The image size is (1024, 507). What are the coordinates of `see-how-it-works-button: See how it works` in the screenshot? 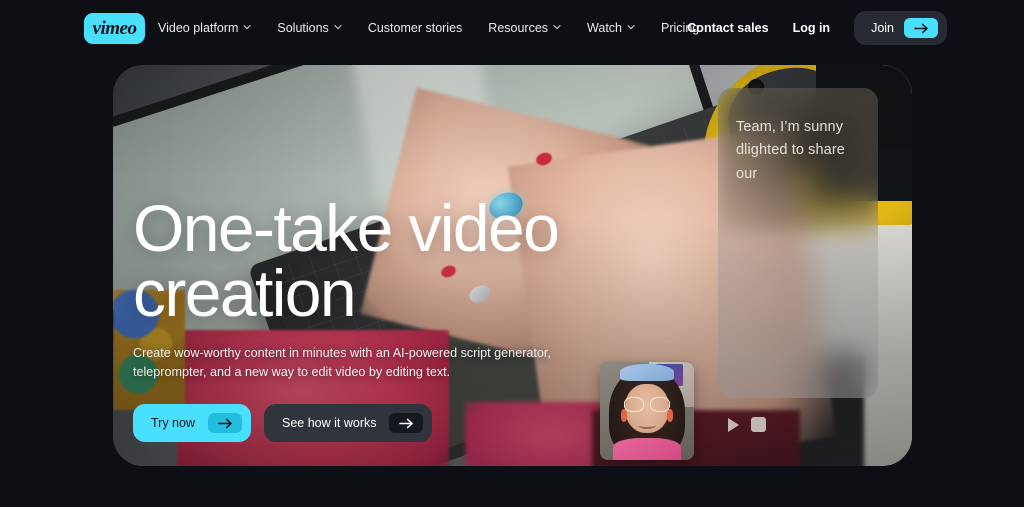 It's located at (348, 423).